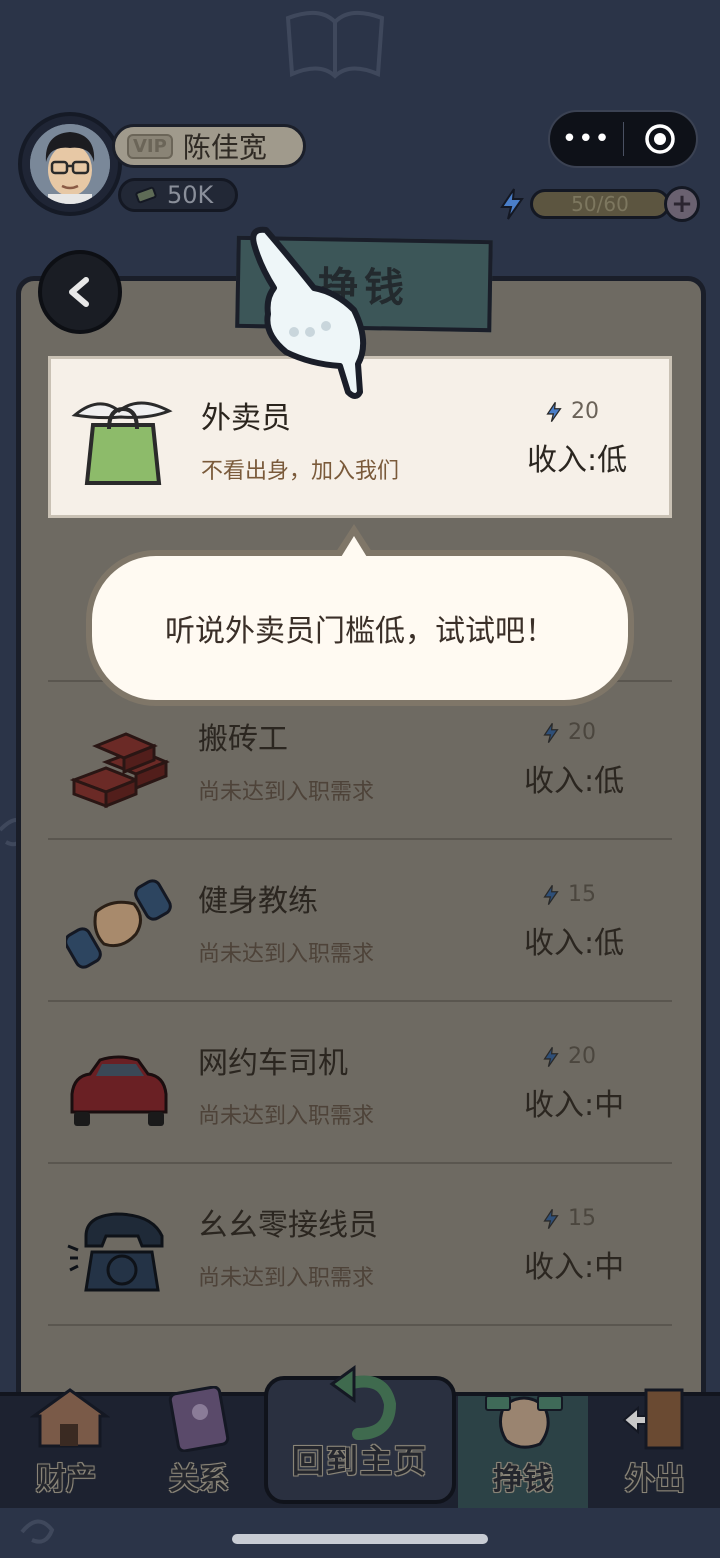  I want to click on more-dots-icon: •••, so click(586, 139).